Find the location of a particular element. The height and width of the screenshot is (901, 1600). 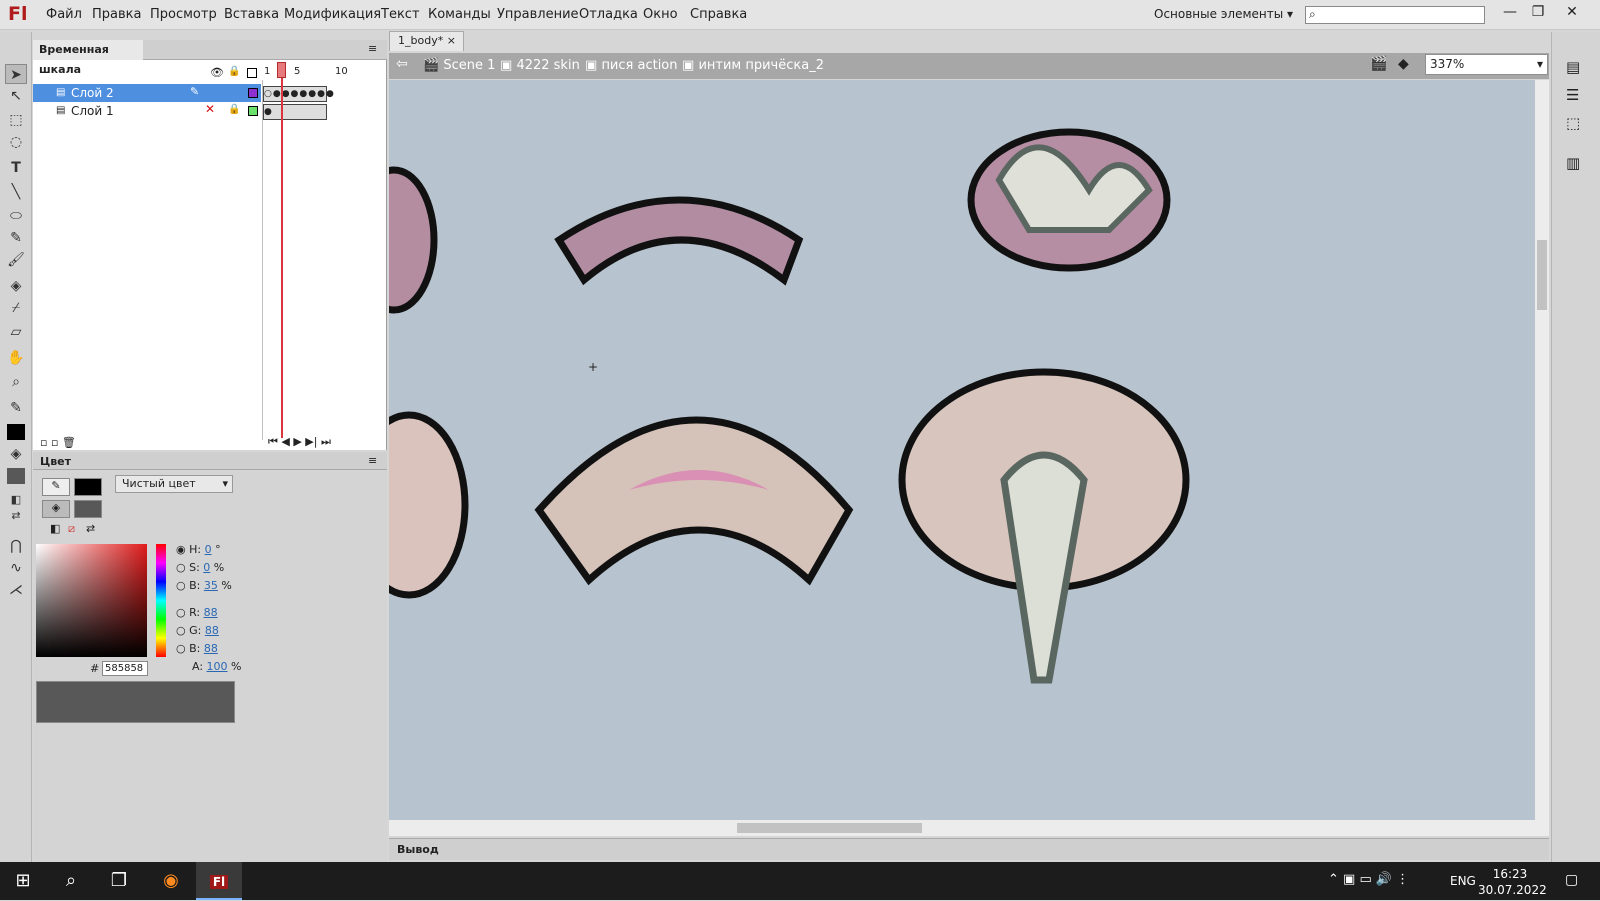

fill-color-icon: ◈ is located at coordinates (16, 454).